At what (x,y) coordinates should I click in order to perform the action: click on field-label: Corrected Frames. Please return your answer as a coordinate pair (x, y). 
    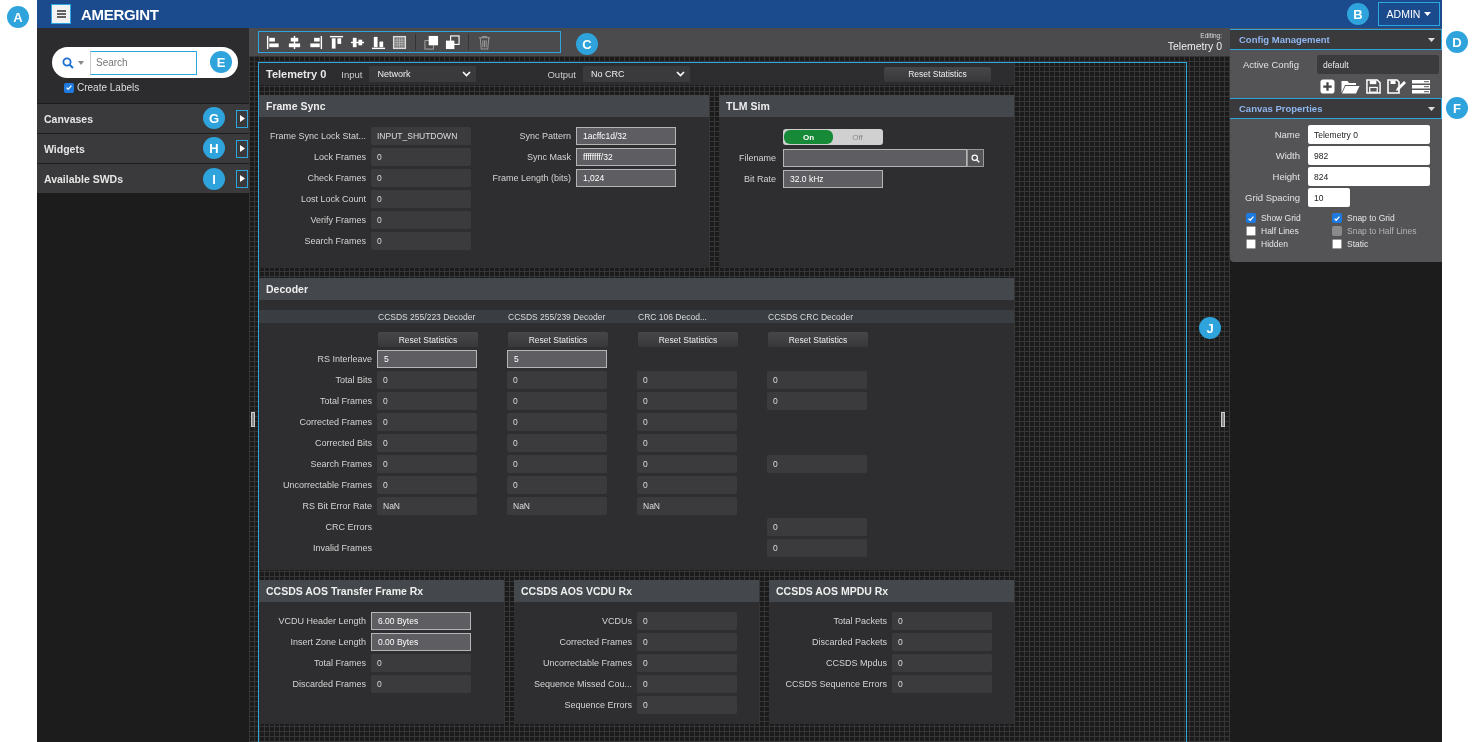
    Looking at the image, I should click on (335, 422).